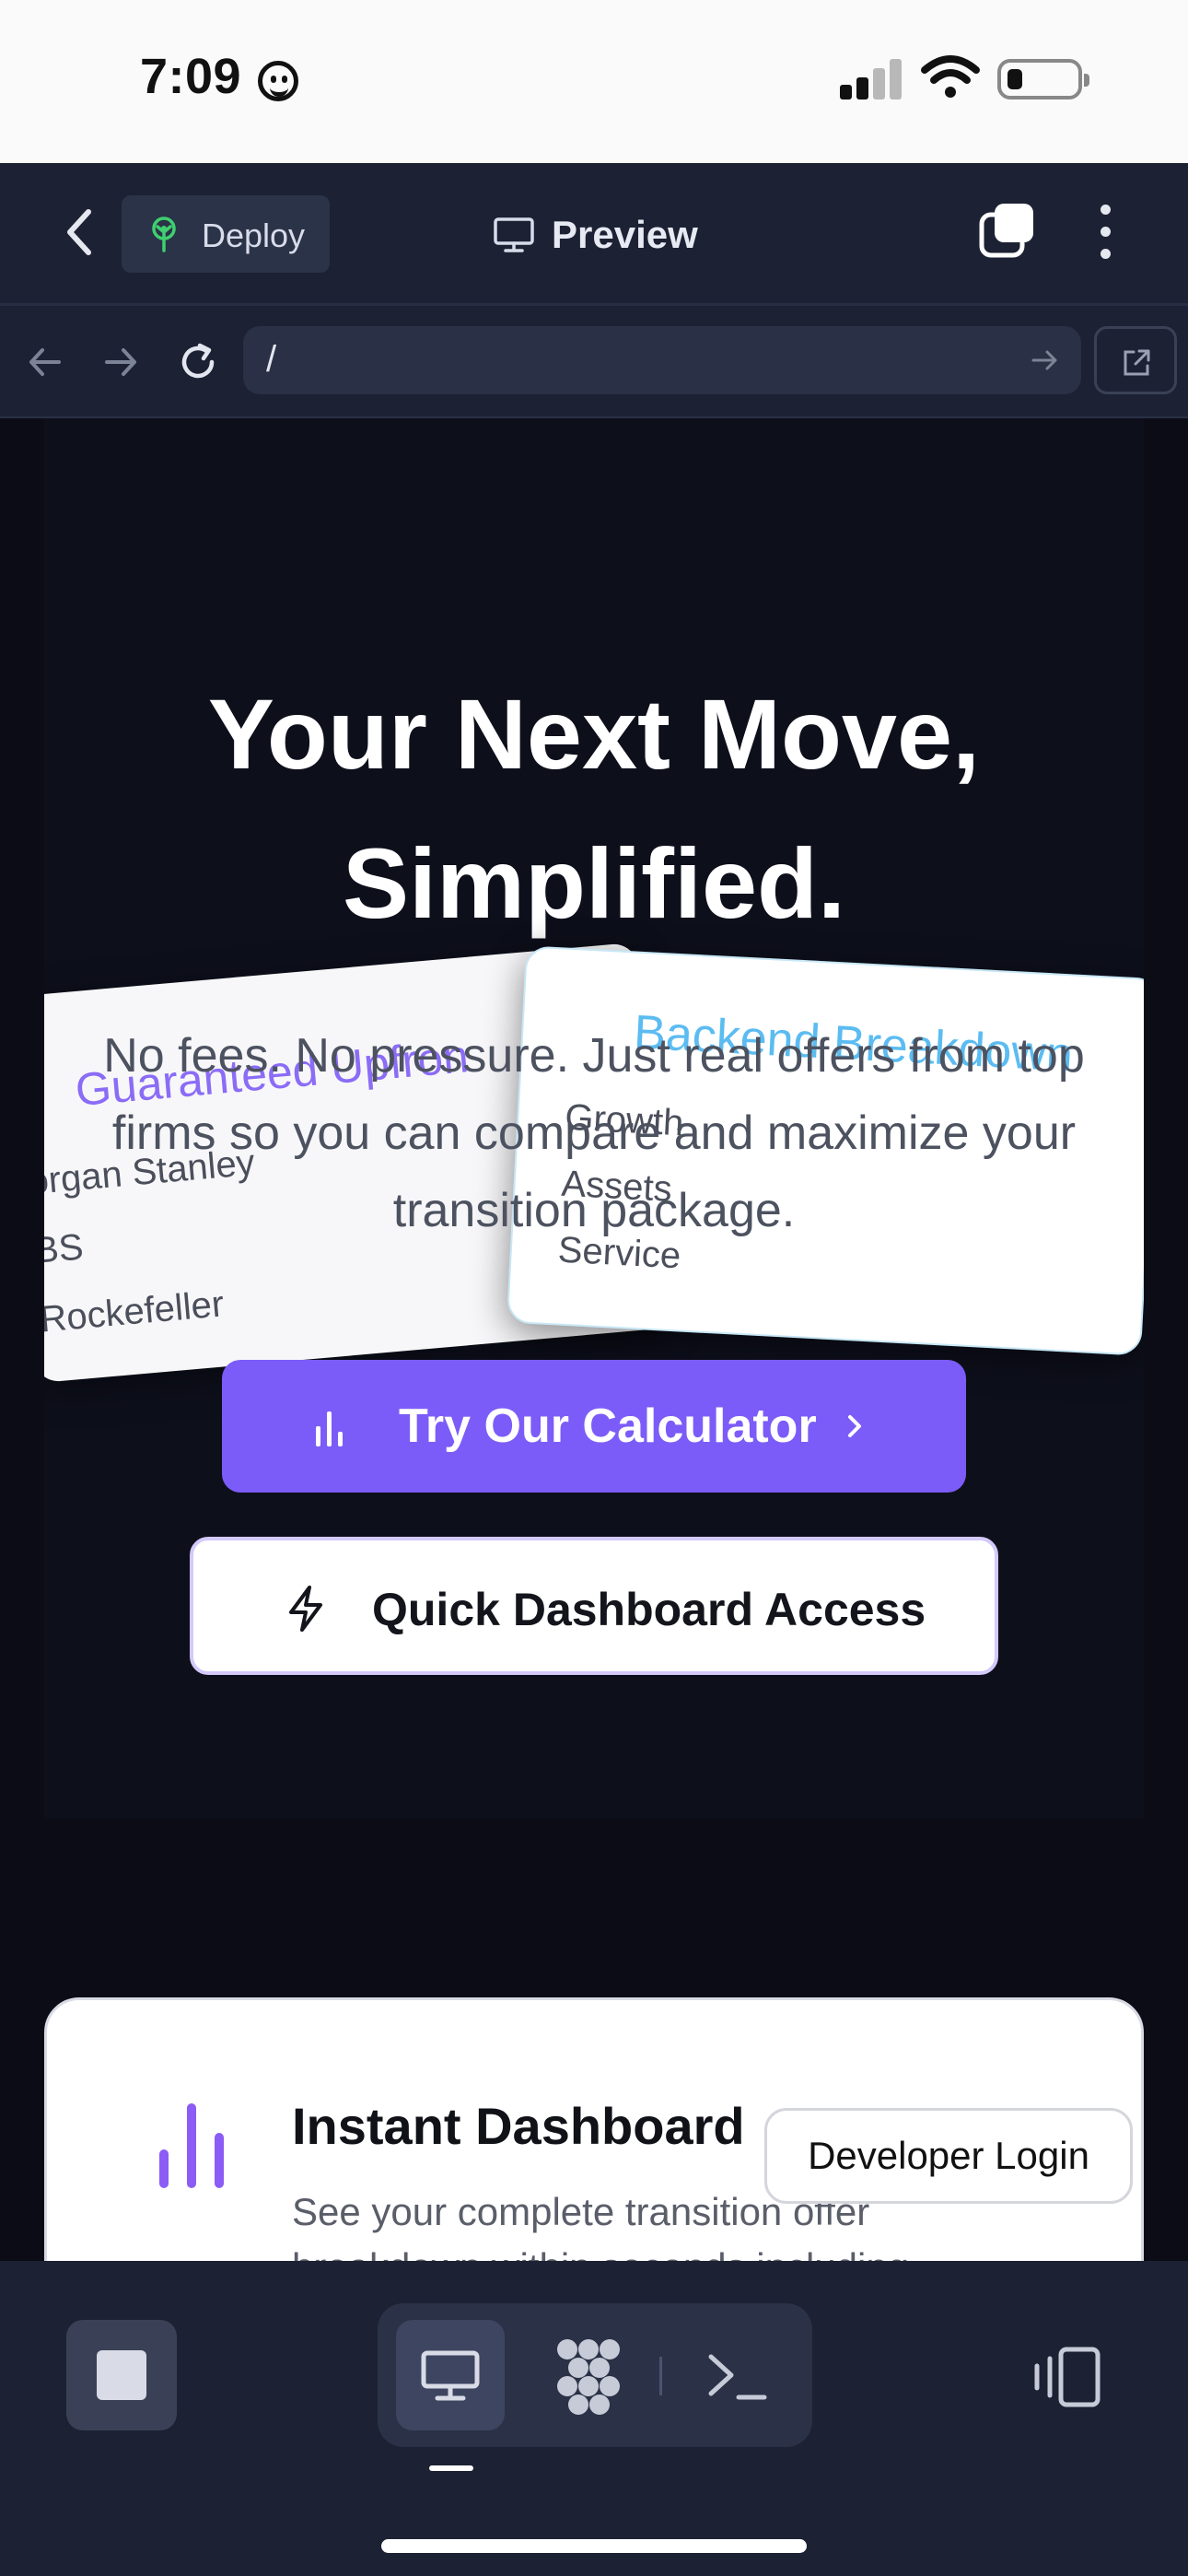 The image size is (1188, 2576). I want to click on external-link-icon, so click(1137, 363).